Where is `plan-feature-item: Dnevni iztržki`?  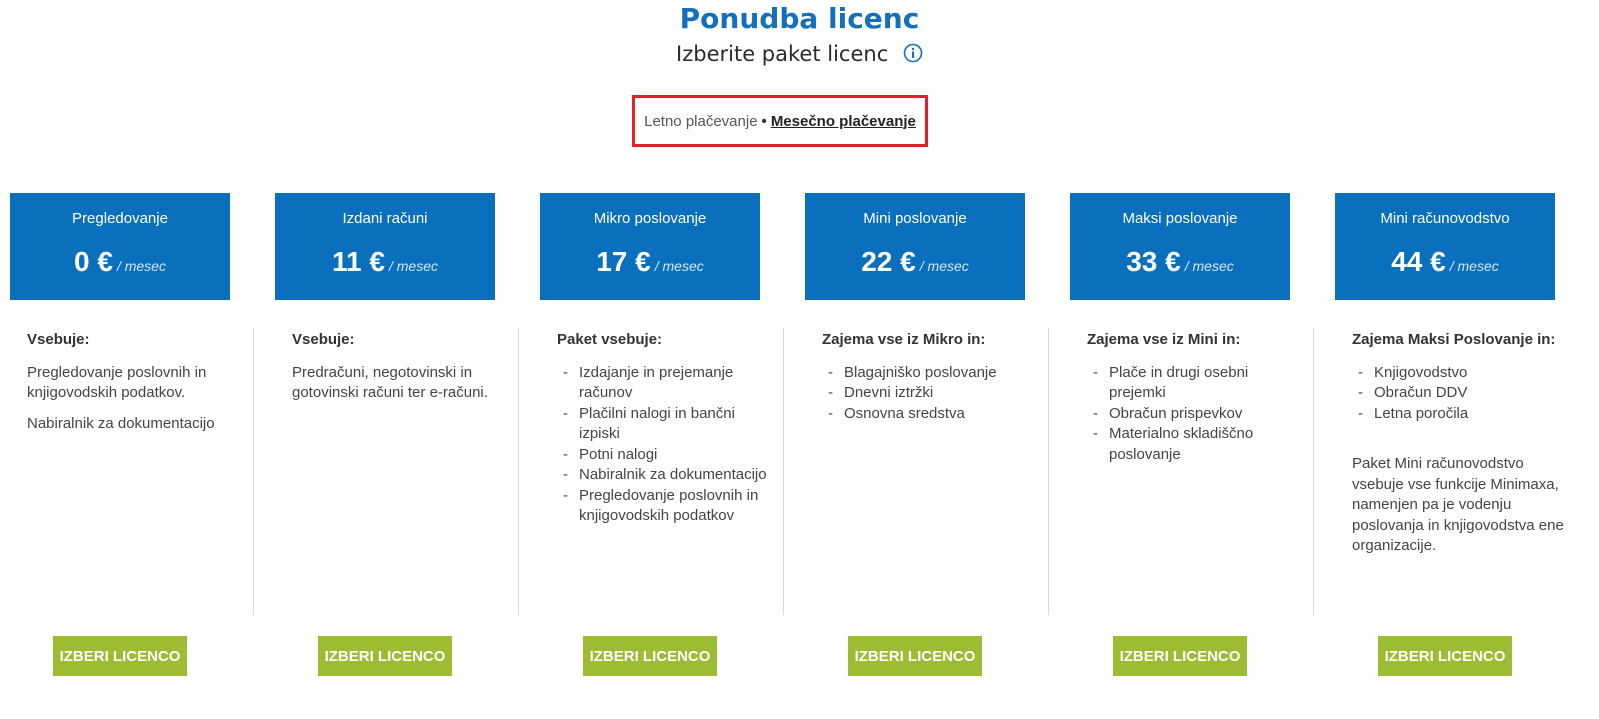
plan-feature-item: Dnevni iztržki is located at coordinates (932, 393).